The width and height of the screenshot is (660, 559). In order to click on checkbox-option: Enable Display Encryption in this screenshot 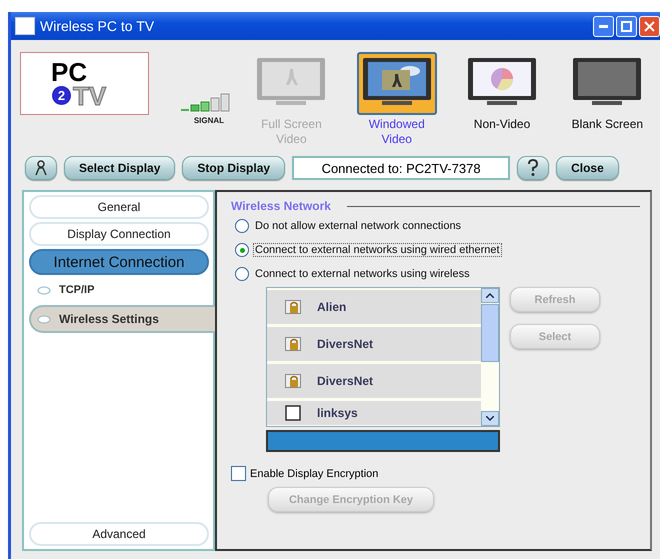, I will do `click(304, 473)`.